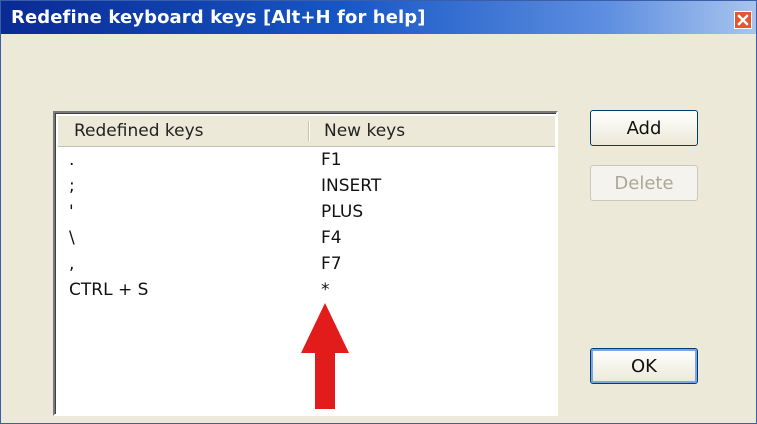 This screenshot has height=424, width=757. What do you see at coordinates (72, 160) in the screenshot?
I see `redefined-key-cell: .` at bounding box center [72, 160].